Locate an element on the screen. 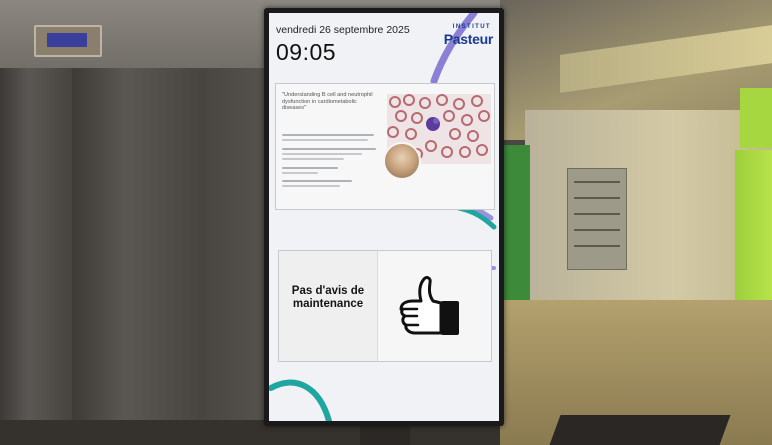 Image resolution: width=772 pixels, height=445 pixels. speaker-portrait is located at coordinates (402, 161).